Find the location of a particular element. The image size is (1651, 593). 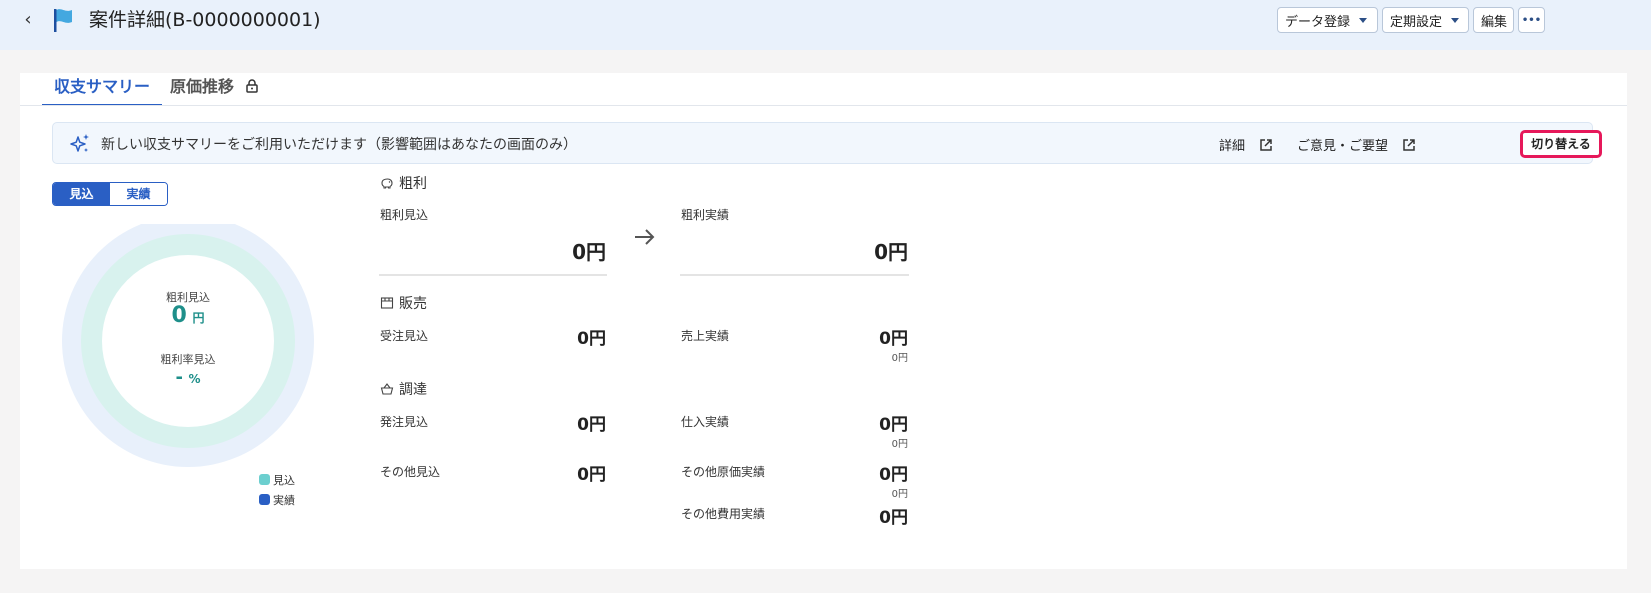

order-forecast-value: 0円 is located at coordinates (591, 339).